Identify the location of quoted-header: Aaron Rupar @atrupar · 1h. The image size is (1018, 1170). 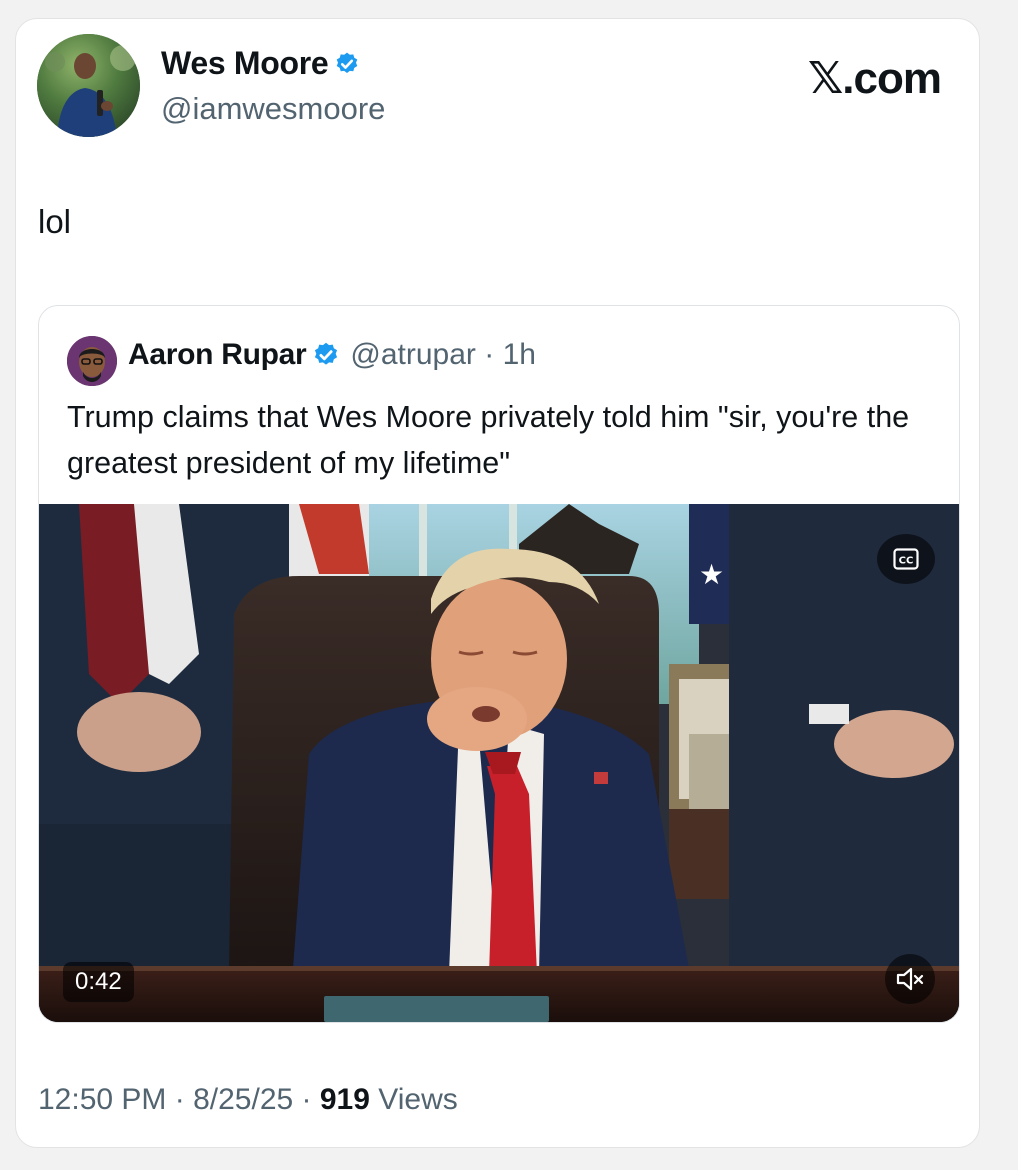
(332, 355).